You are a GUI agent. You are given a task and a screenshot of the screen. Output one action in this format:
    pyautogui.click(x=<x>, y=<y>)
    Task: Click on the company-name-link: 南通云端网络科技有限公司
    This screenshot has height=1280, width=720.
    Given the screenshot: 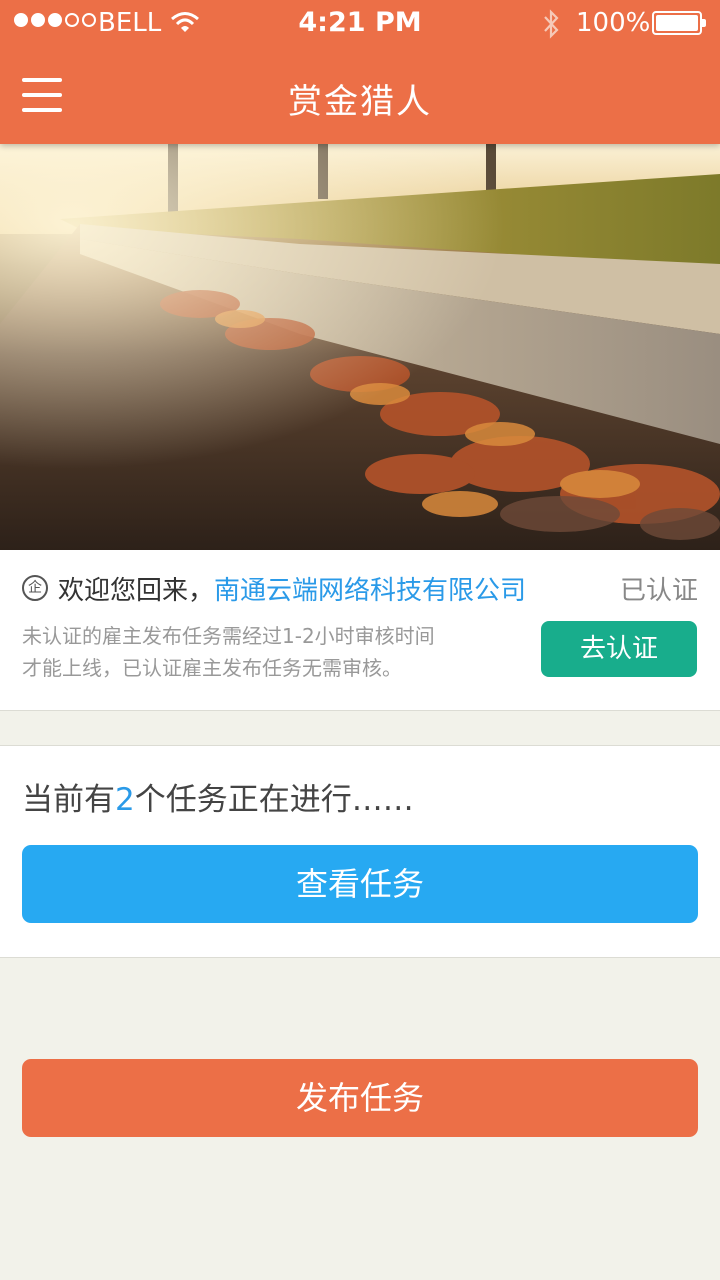 What is the action you would take?
    pyautogui.click(x=370, y=591)
    